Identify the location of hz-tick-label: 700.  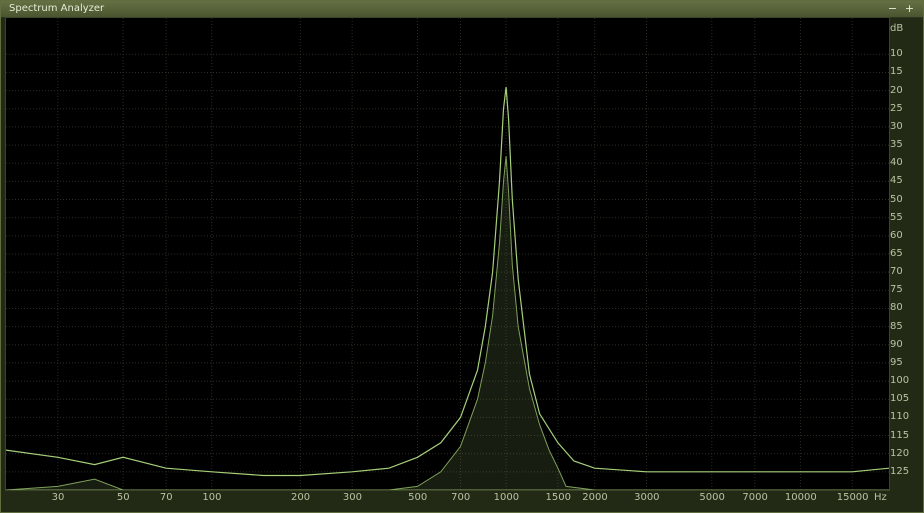
(461, 497).